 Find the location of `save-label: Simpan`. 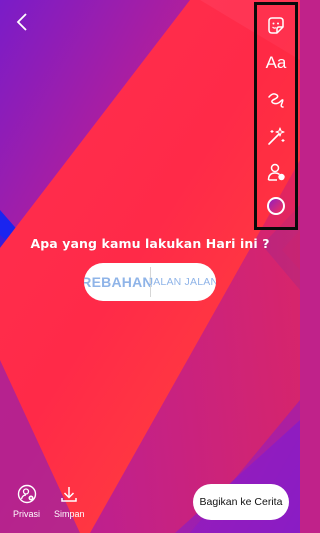

save-label: Simpan is located at coordinates (69, 514).